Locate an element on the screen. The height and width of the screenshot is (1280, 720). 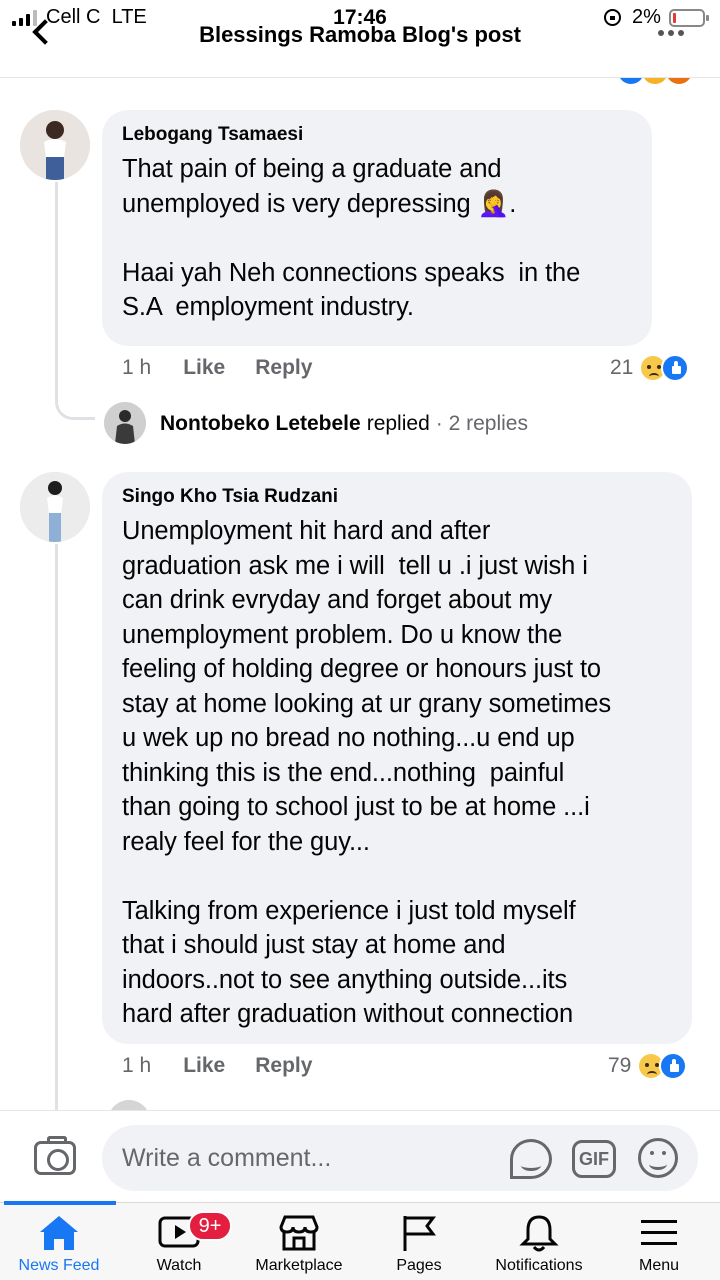
tab-menu: Menu is located at coordinates (659, 1241).